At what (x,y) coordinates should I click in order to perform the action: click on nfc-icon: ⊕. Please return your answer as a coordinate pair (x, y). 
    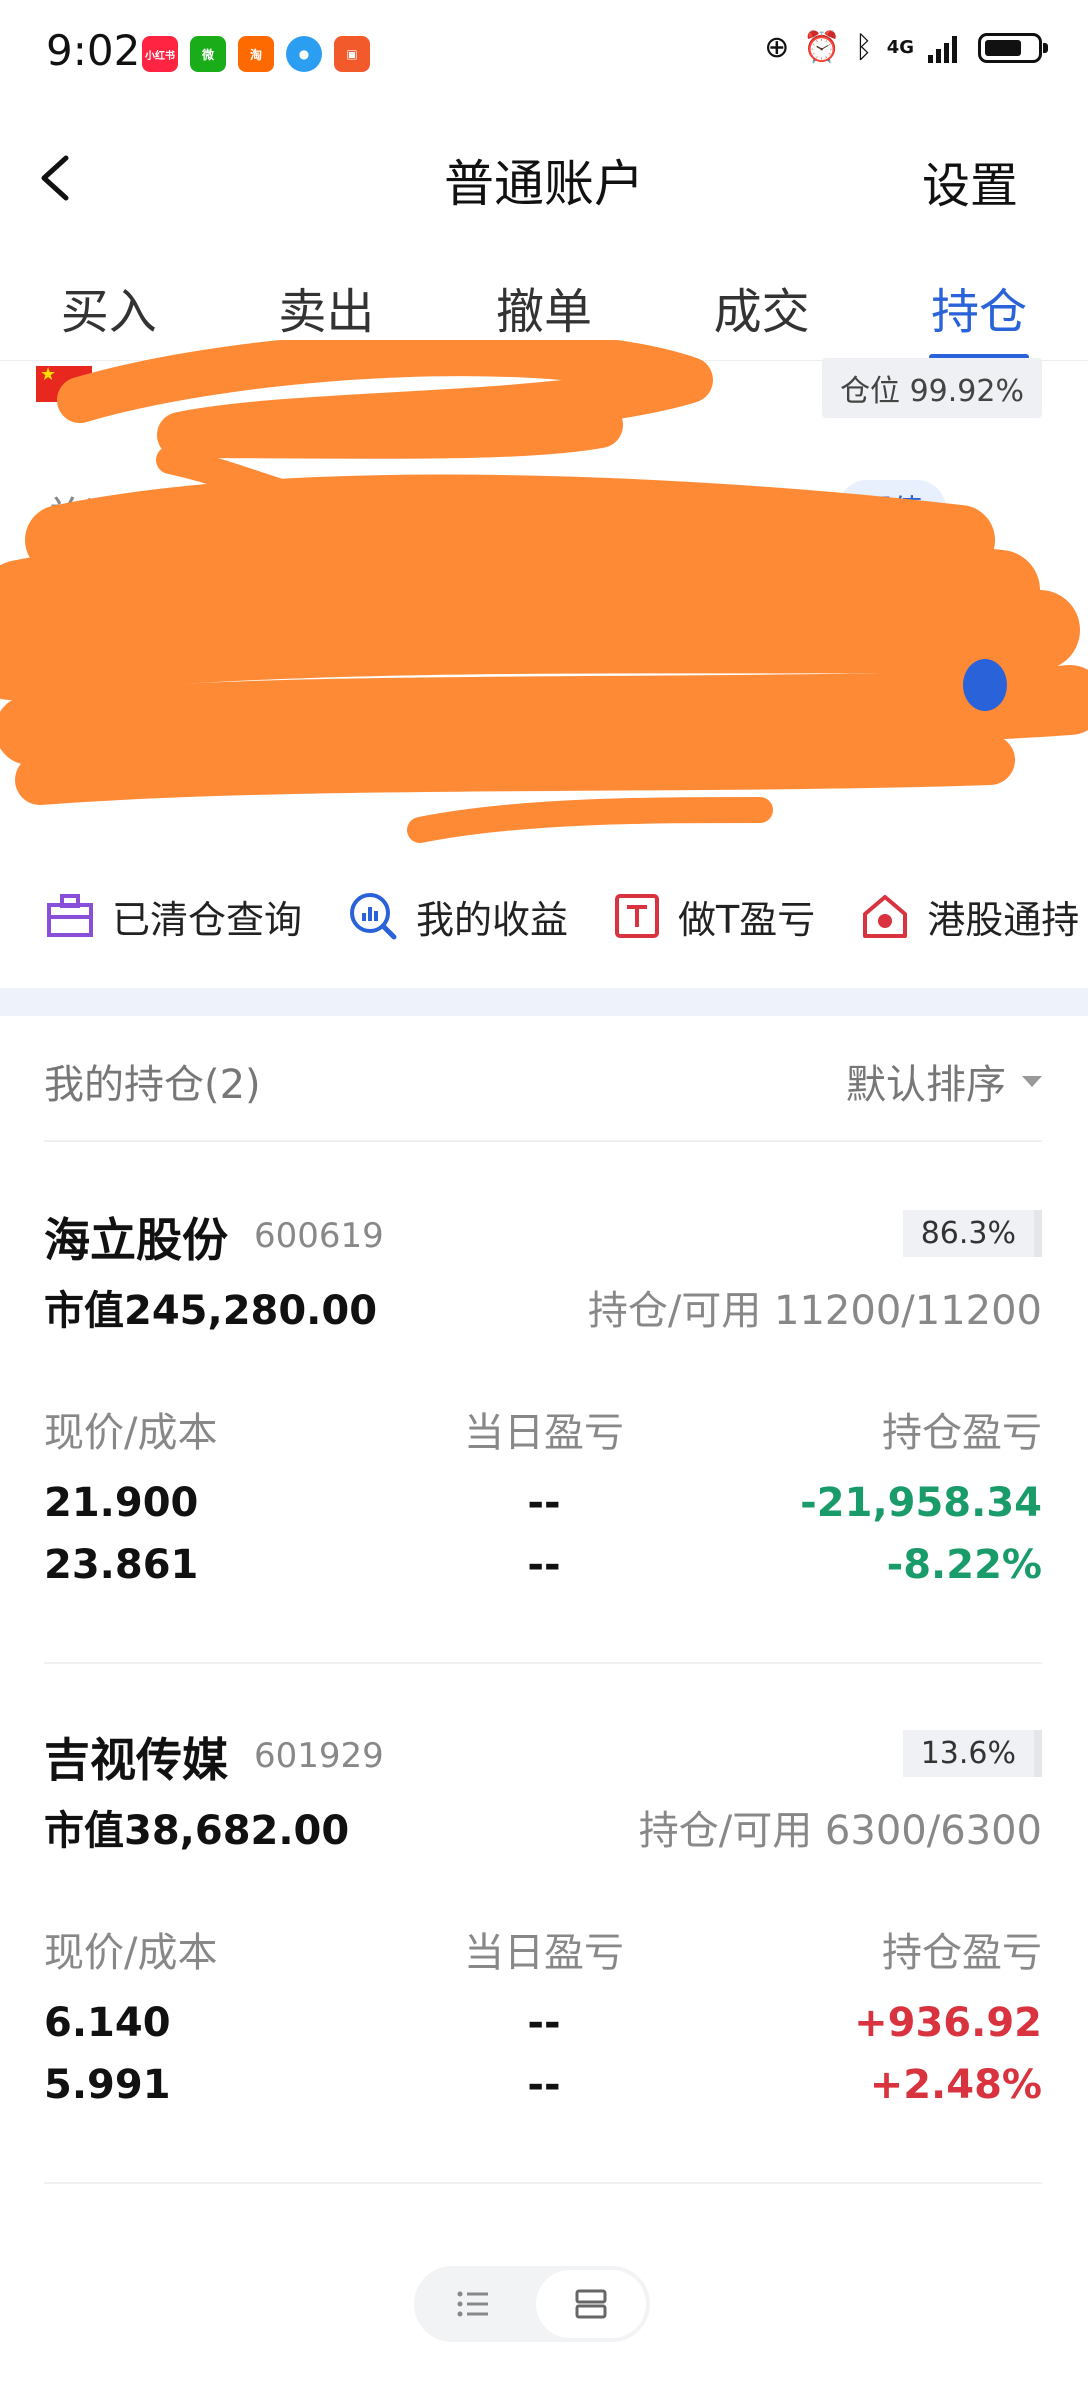
    Looking at the image, I should click on (777, 47).